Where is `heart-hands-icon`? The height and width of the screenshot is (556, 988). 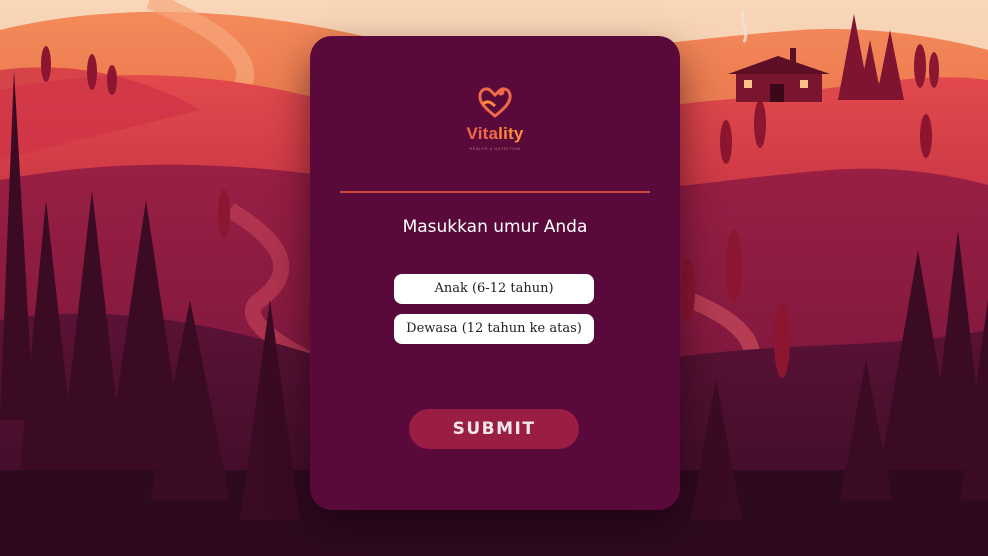
heart-hands-icon is located at coordinates (495, 102).